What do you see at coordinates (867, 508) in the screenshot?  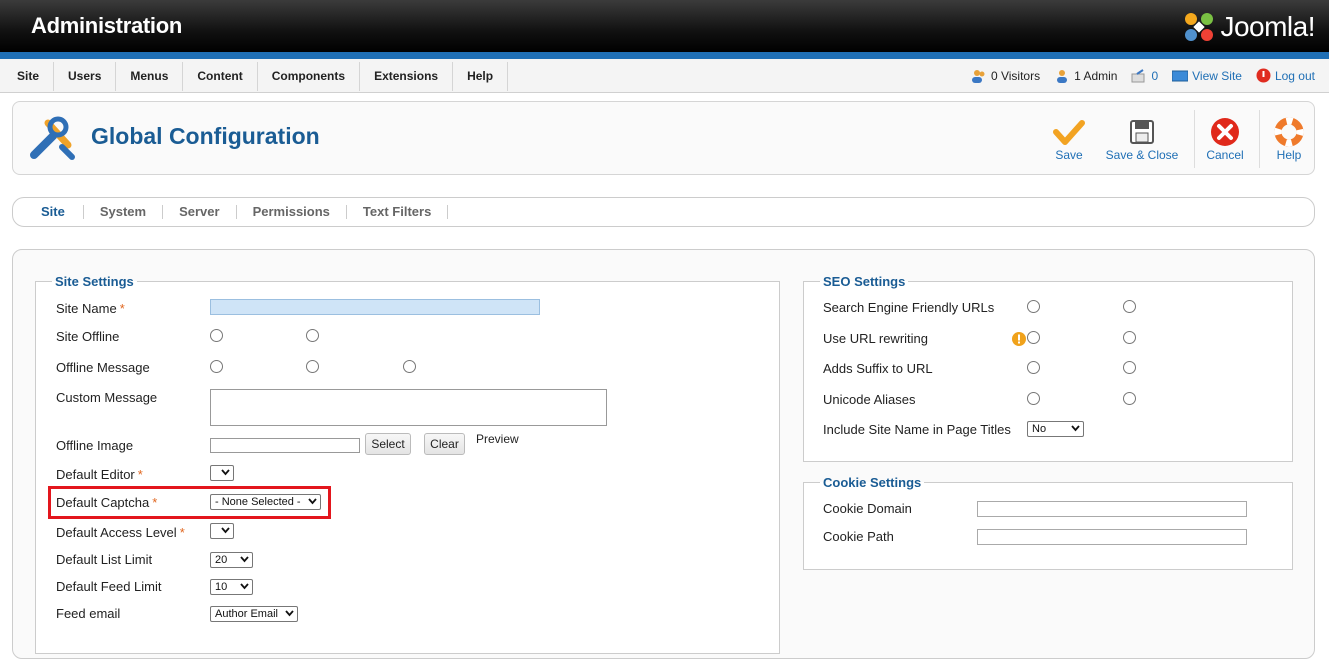 I see `cookie-domain-label: Cookie Domain` at bounding box center [867, 508].